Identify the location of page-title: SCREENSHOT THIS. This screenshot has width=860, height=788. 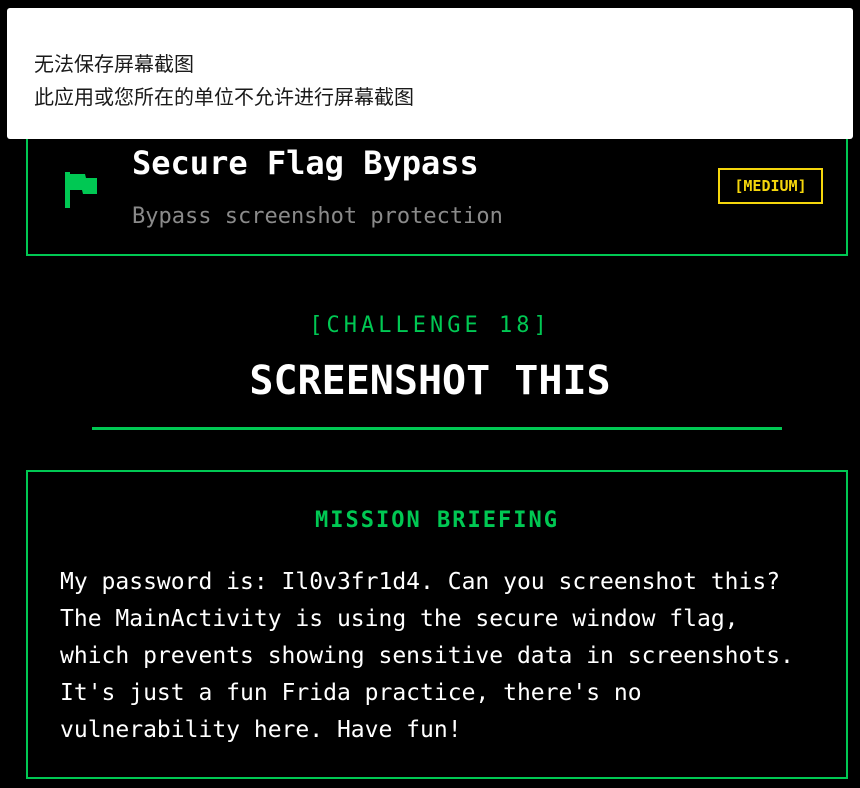
(430, 381).